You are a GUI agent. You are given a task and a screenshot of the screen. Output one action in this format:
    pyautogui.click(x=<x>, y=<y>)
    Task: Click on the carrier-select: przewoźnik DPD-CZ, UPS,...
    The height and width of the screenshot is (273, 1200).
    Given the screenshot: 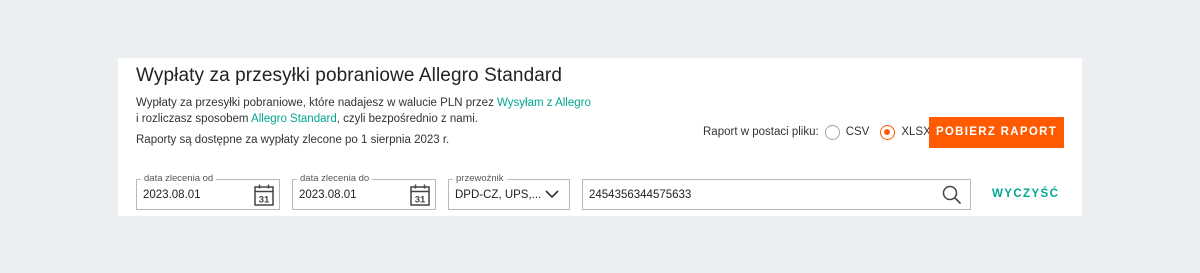 What is the action you would take?
    pyautogui.click(x=509, y=191)
    